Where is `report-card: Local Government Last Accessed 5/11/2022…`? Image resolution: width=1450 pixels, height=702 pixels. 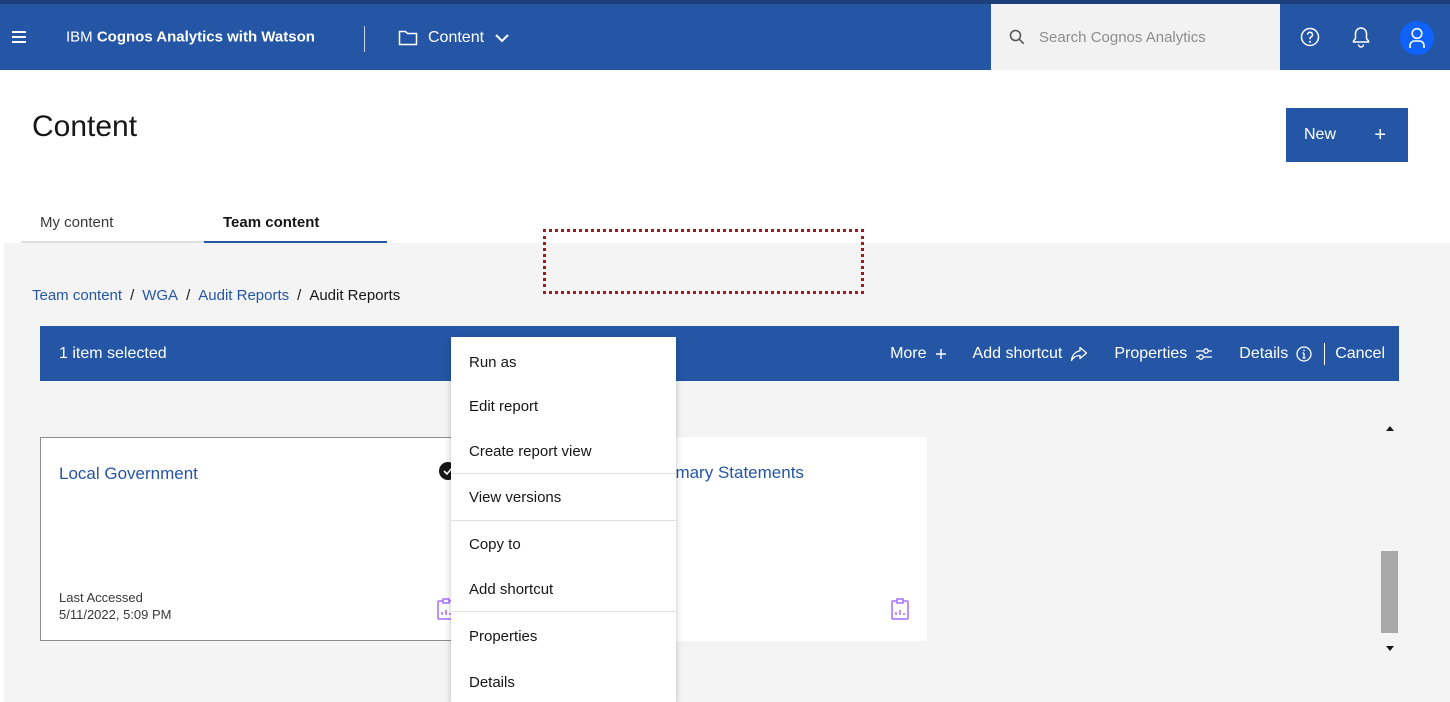 report-card: Local Government Last Accessed 5/11/2022… is located at coordinates (250, 539).